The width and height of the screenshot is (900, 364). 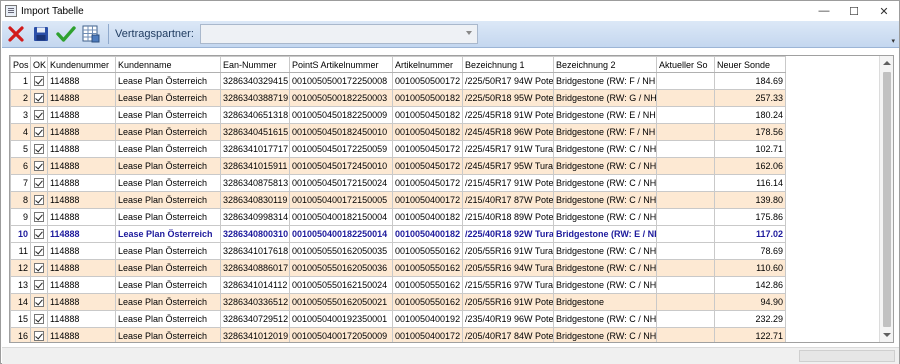 I want to click on maximize-button: ☐, so click(x=854, y=11).